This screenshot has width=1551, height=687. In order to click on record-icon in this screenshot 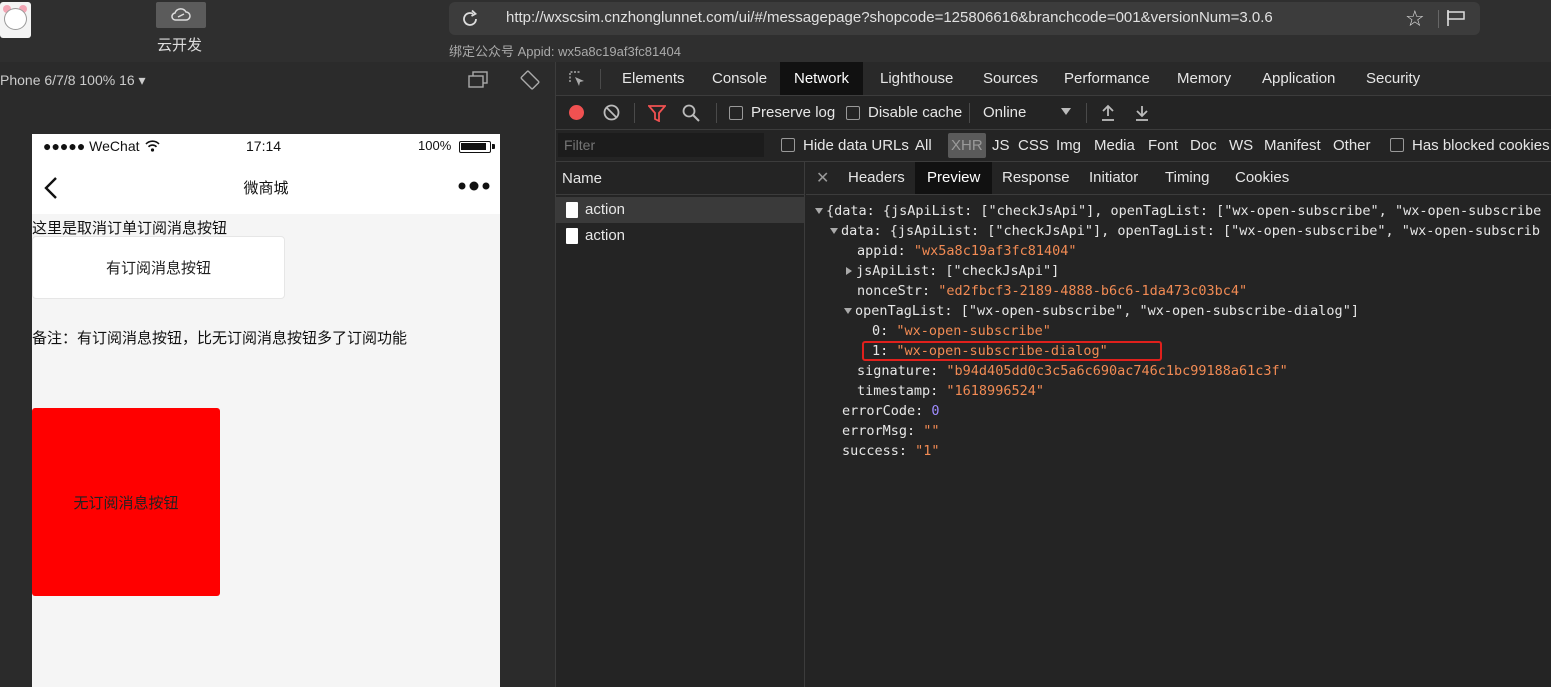, I will do `click(576, 112)`.